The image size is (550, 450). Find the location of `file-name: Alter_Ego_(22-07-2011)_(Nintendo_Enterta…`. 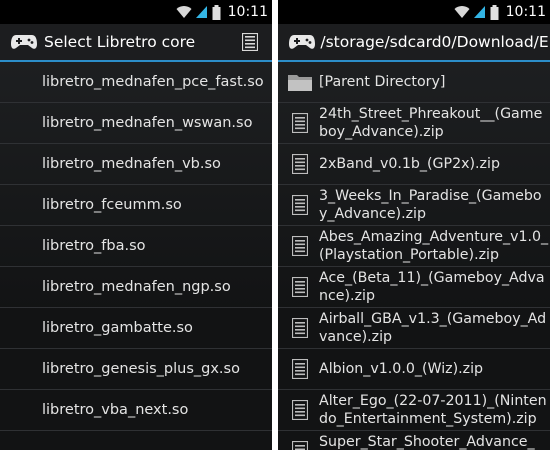

file-name: Alter_Ego_(22-07-2011)_(Nintendo_Enterta… is located at coordinates (433, 410).